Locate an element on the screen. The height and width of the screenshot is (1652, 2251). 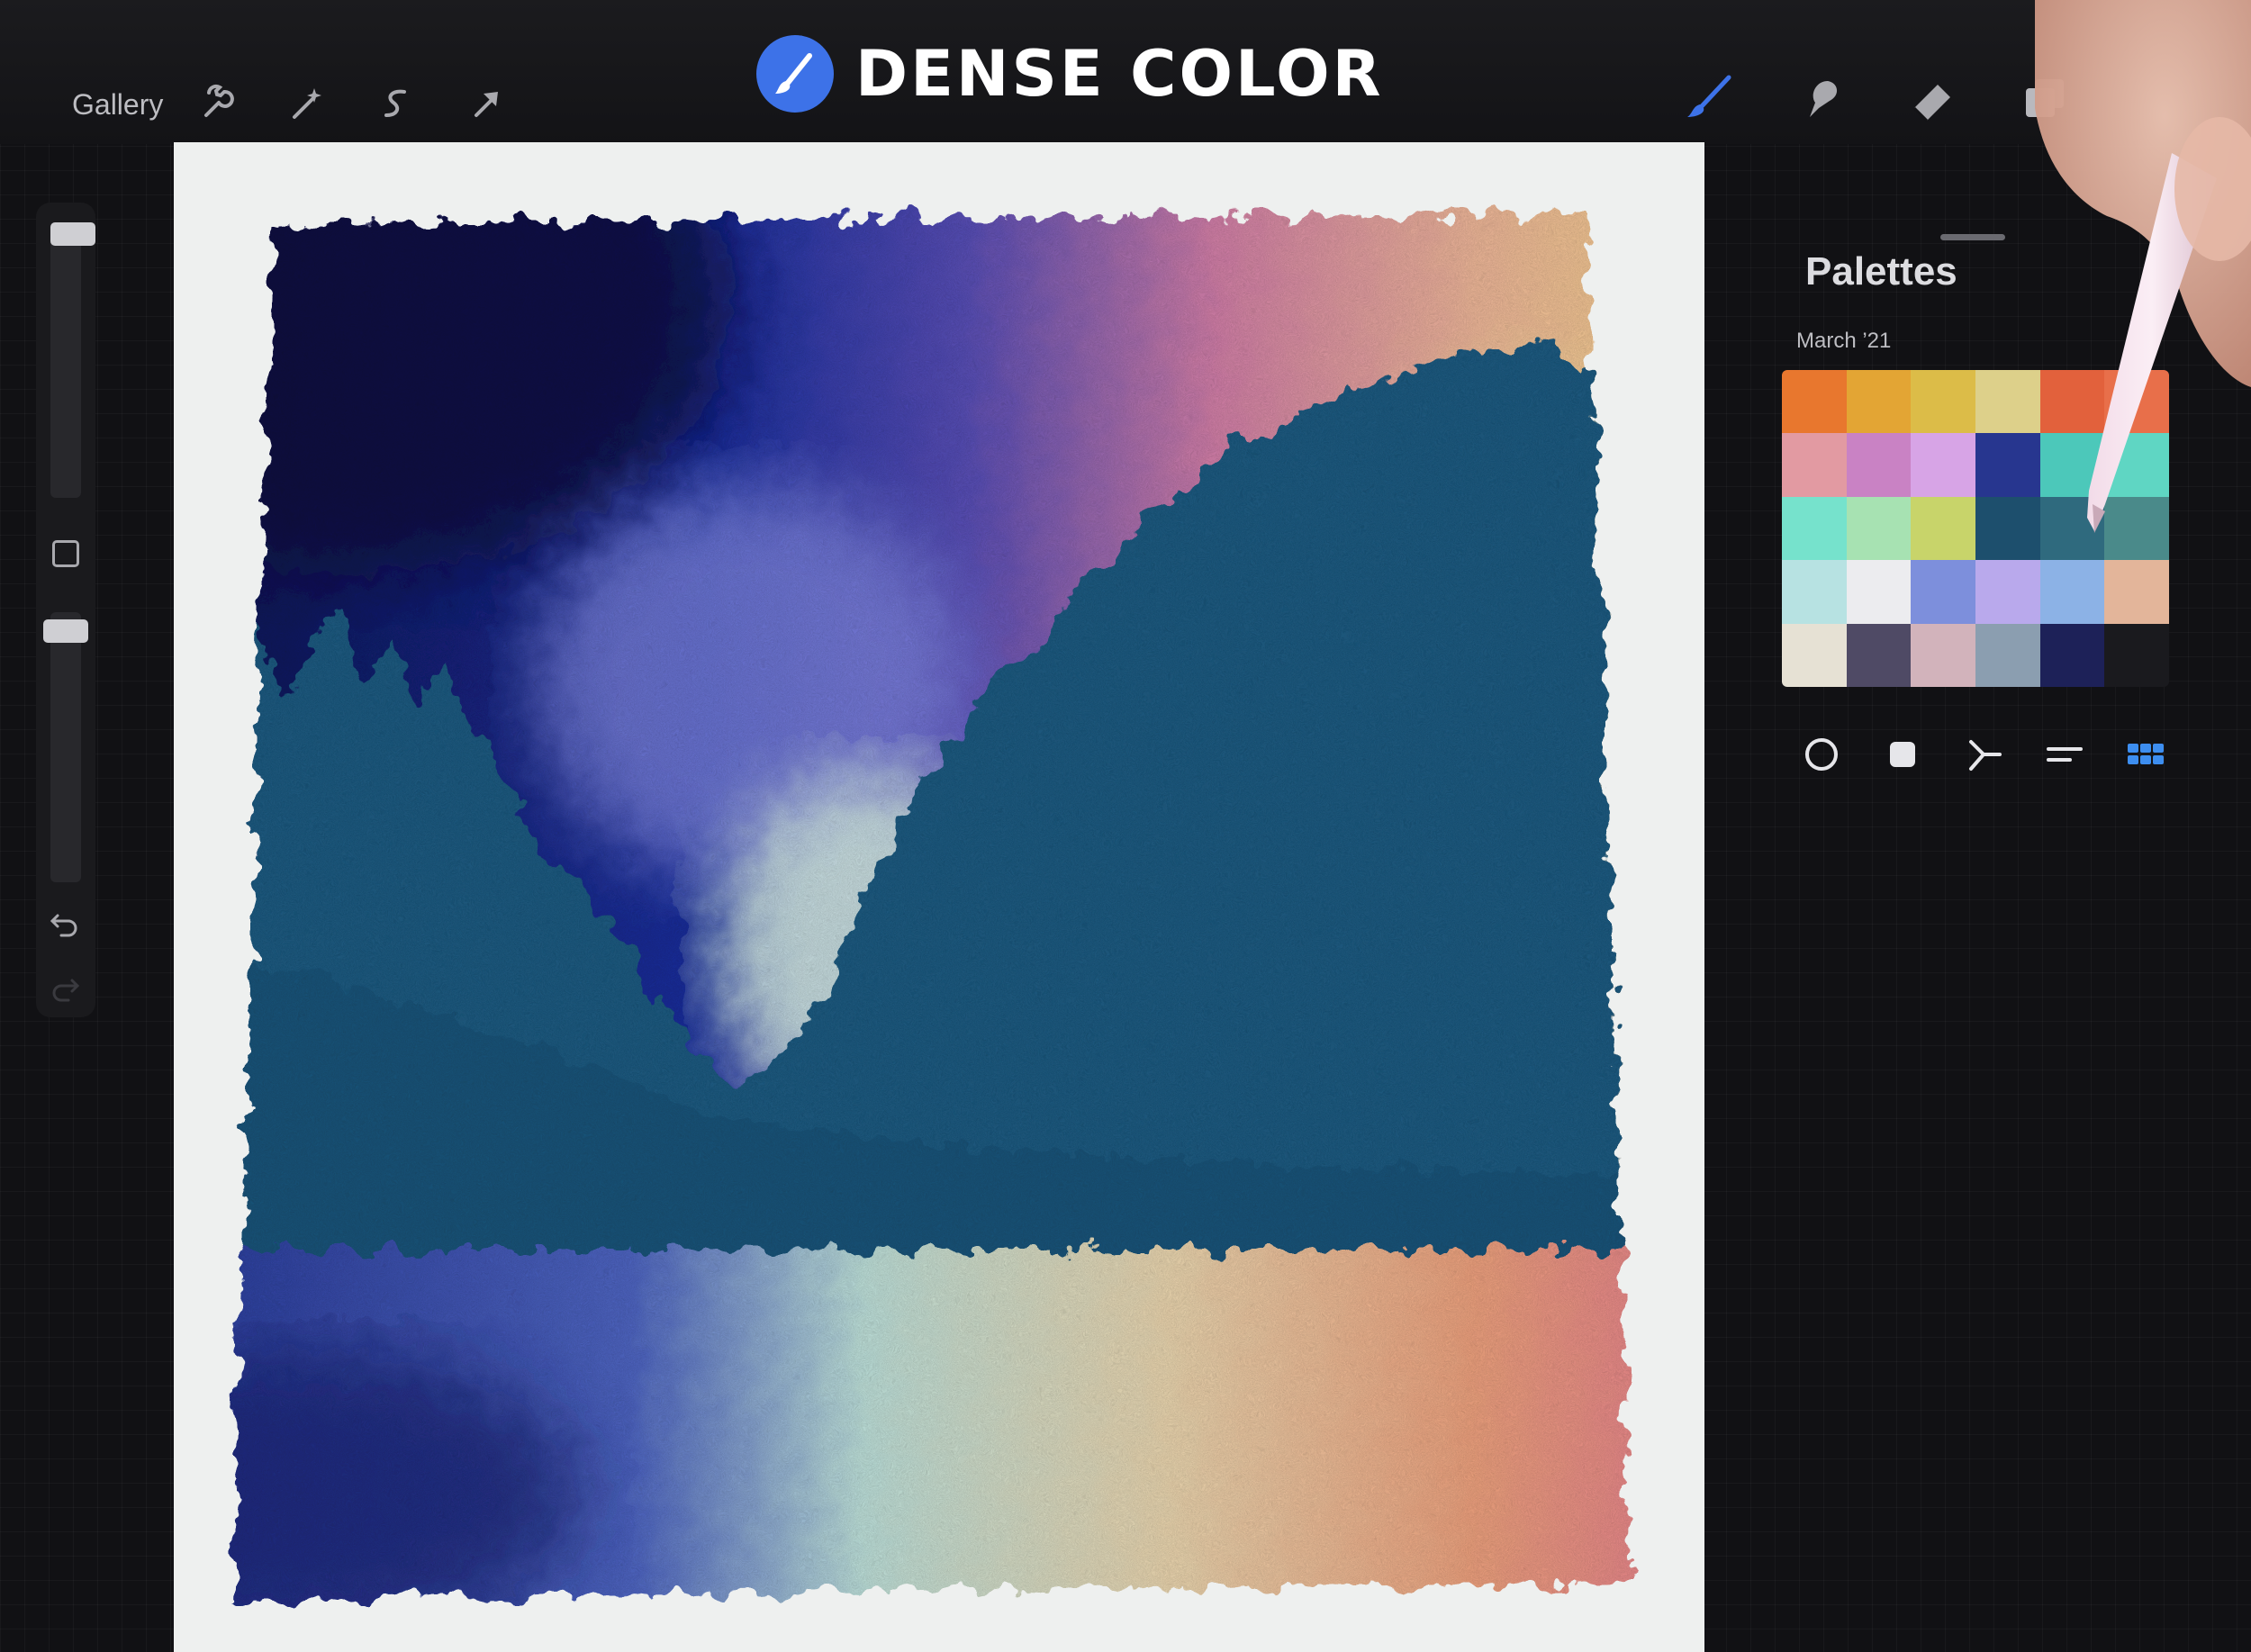
value-sliders-icon is located at coordinates (2064, 754).